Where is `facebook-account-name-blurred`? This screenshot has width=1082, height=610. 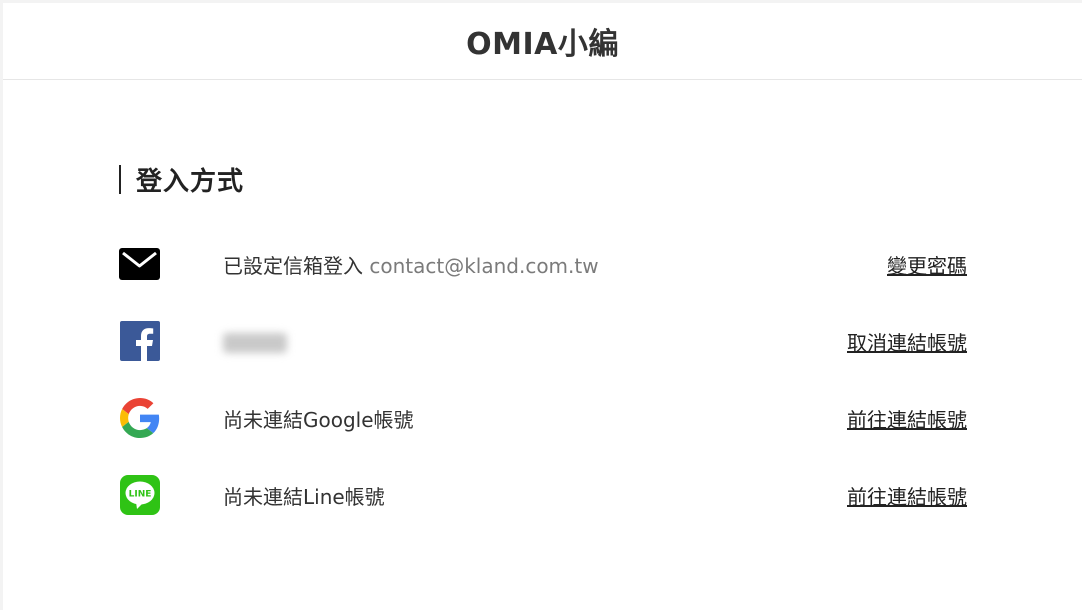
facebook-account-name-blurred is located at coordinates (255, 342).